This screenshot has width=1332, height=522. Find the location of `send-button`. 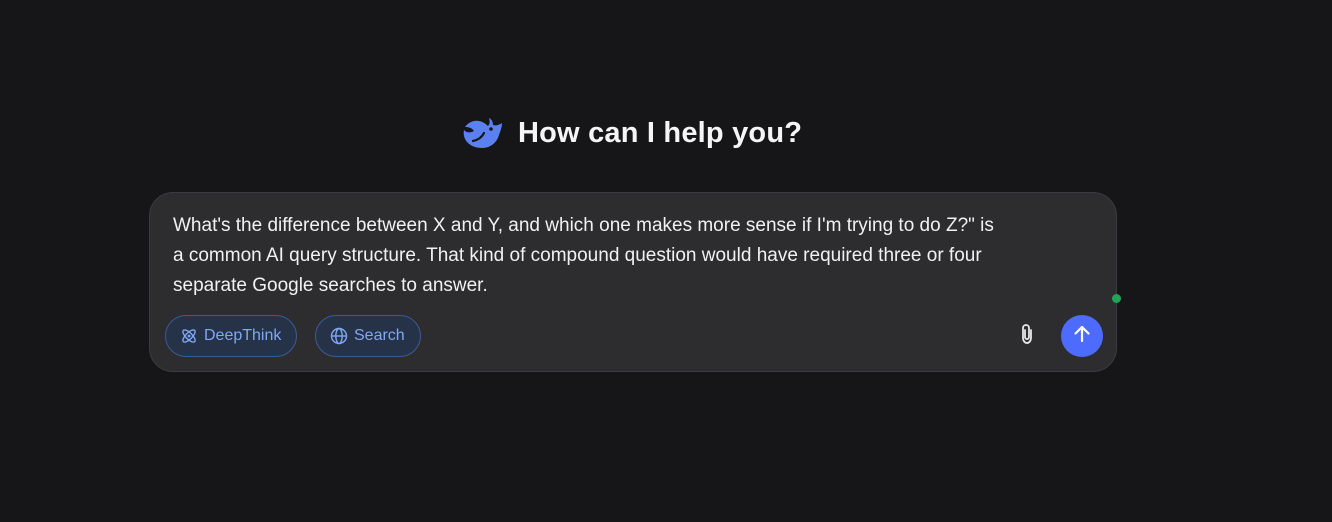

send-button is located at coordinates (1082, 336).